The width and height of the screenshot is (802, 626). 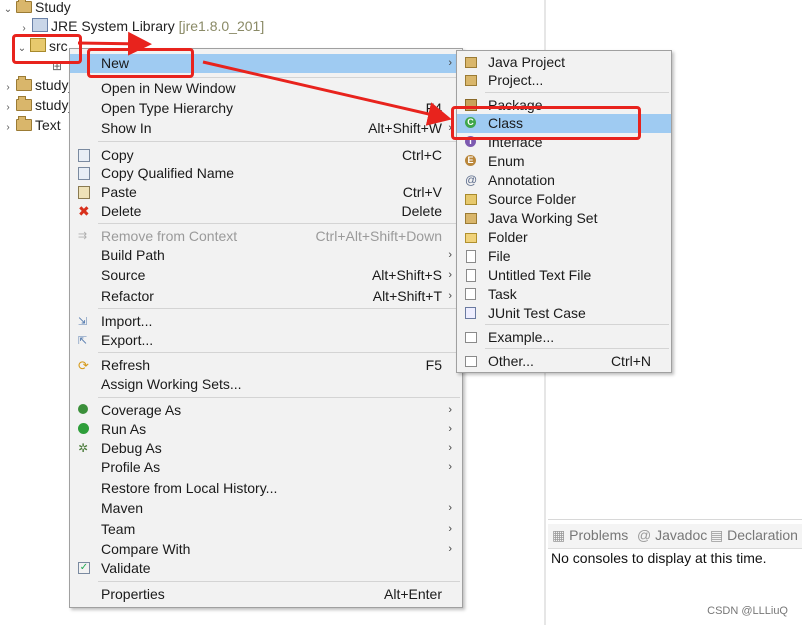 What do you see at coordinates (747, 611) in the screenshot?
I see `watermark: CSDN @LLLiuQ` at bounding box center [747, 611].